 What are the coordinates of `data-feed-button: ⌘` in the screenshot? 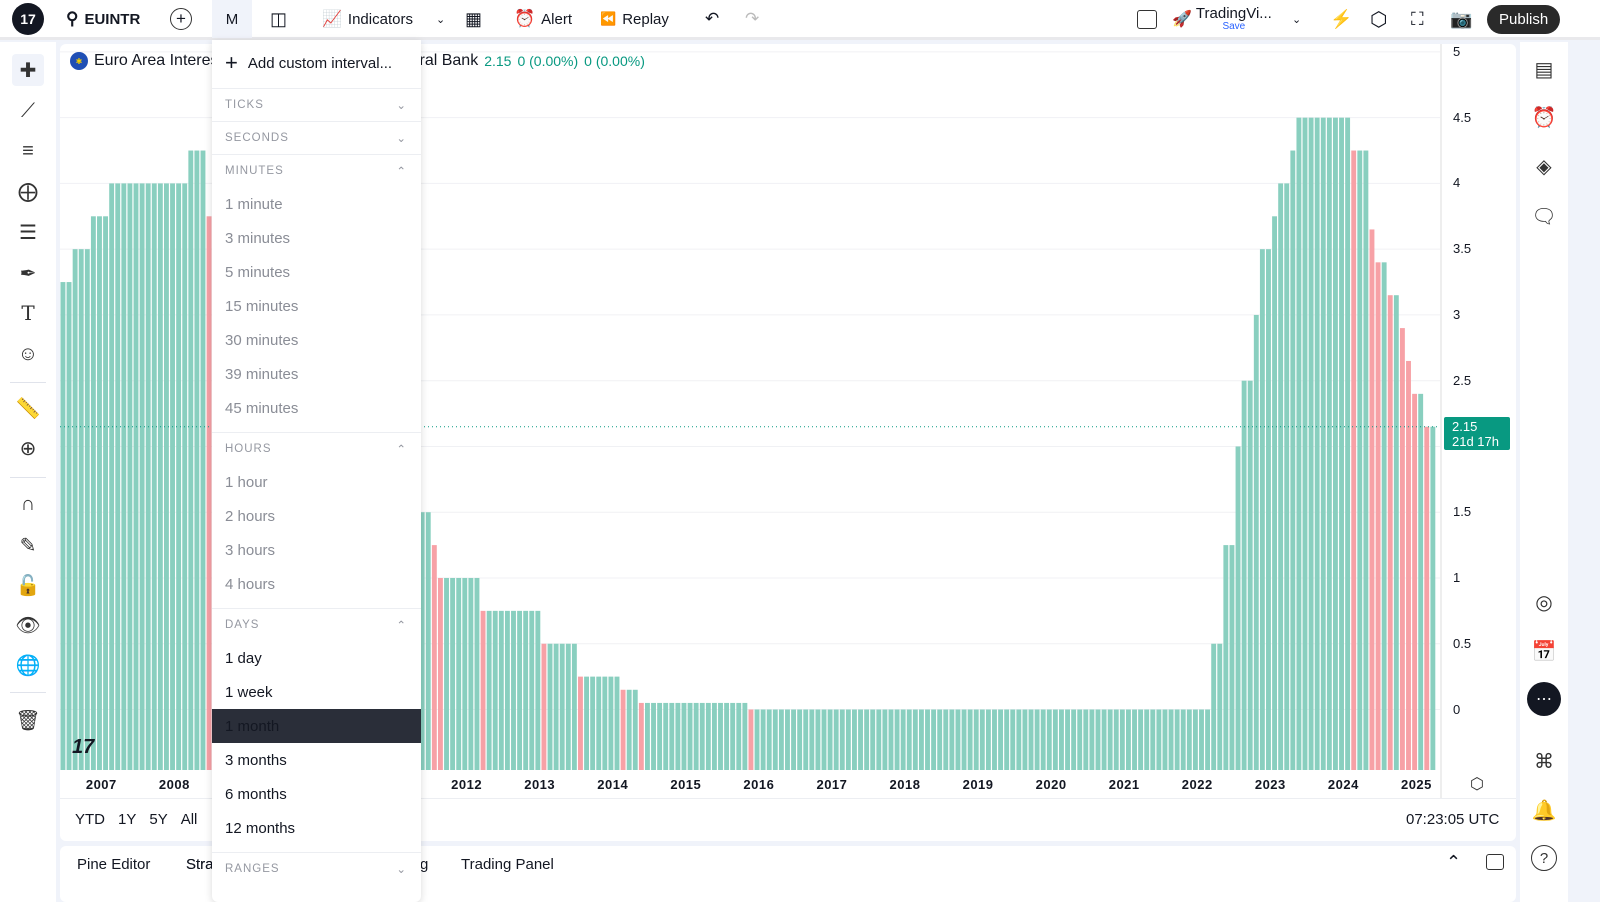 It's located at (1544, 761).